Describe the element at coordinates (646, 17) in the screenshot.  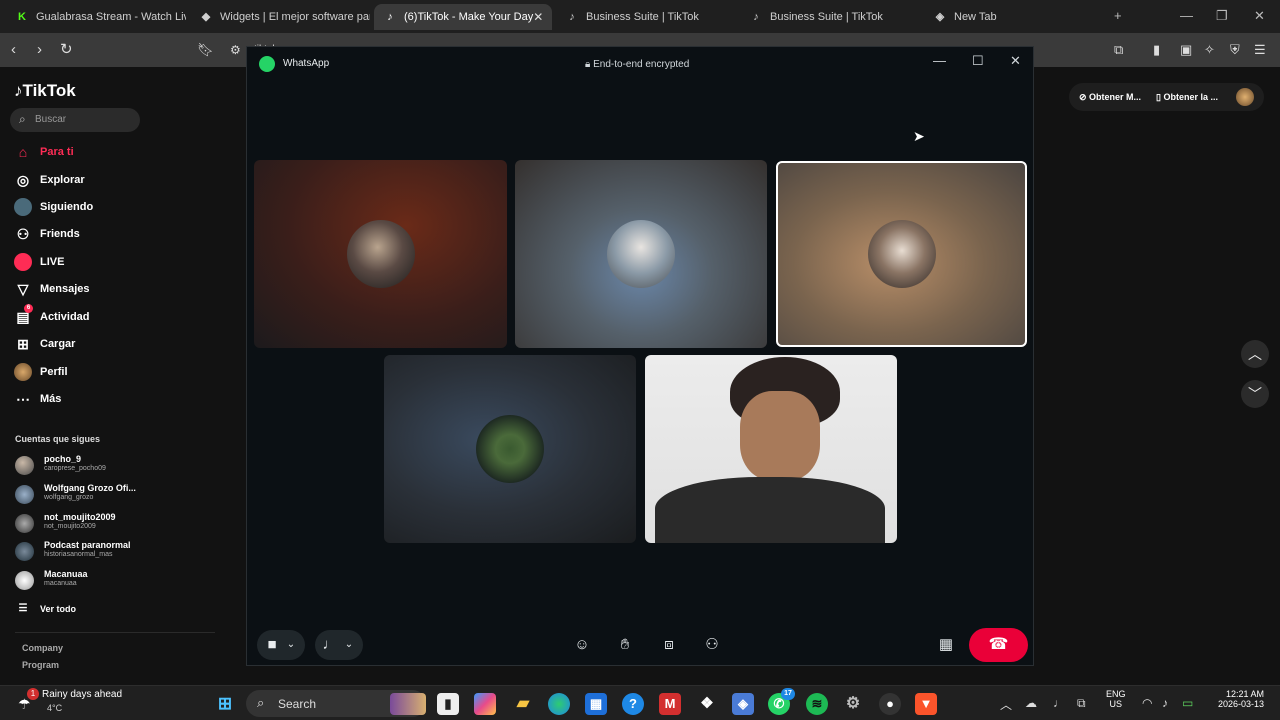
I see `tab-business-suite-1: ♪ Business Suite | TikTok` at that location.